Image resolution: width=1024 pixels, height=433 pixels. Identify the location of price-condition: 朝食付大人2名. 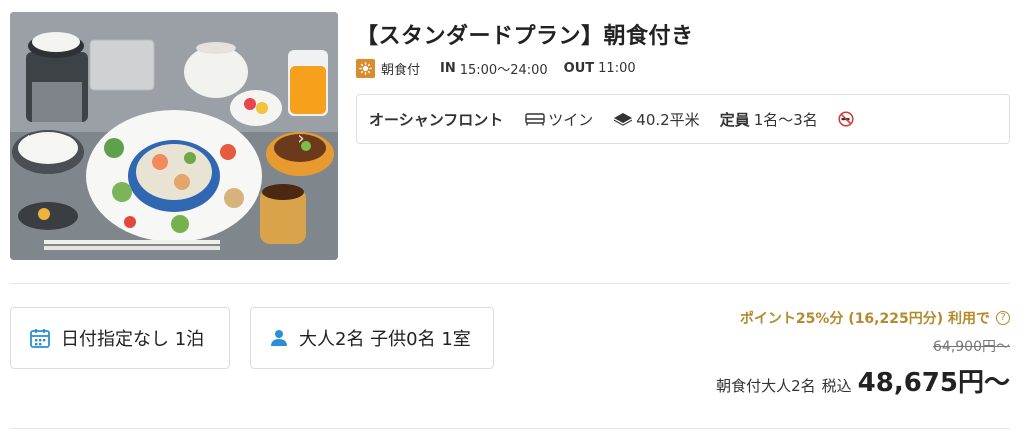
(766, 386).